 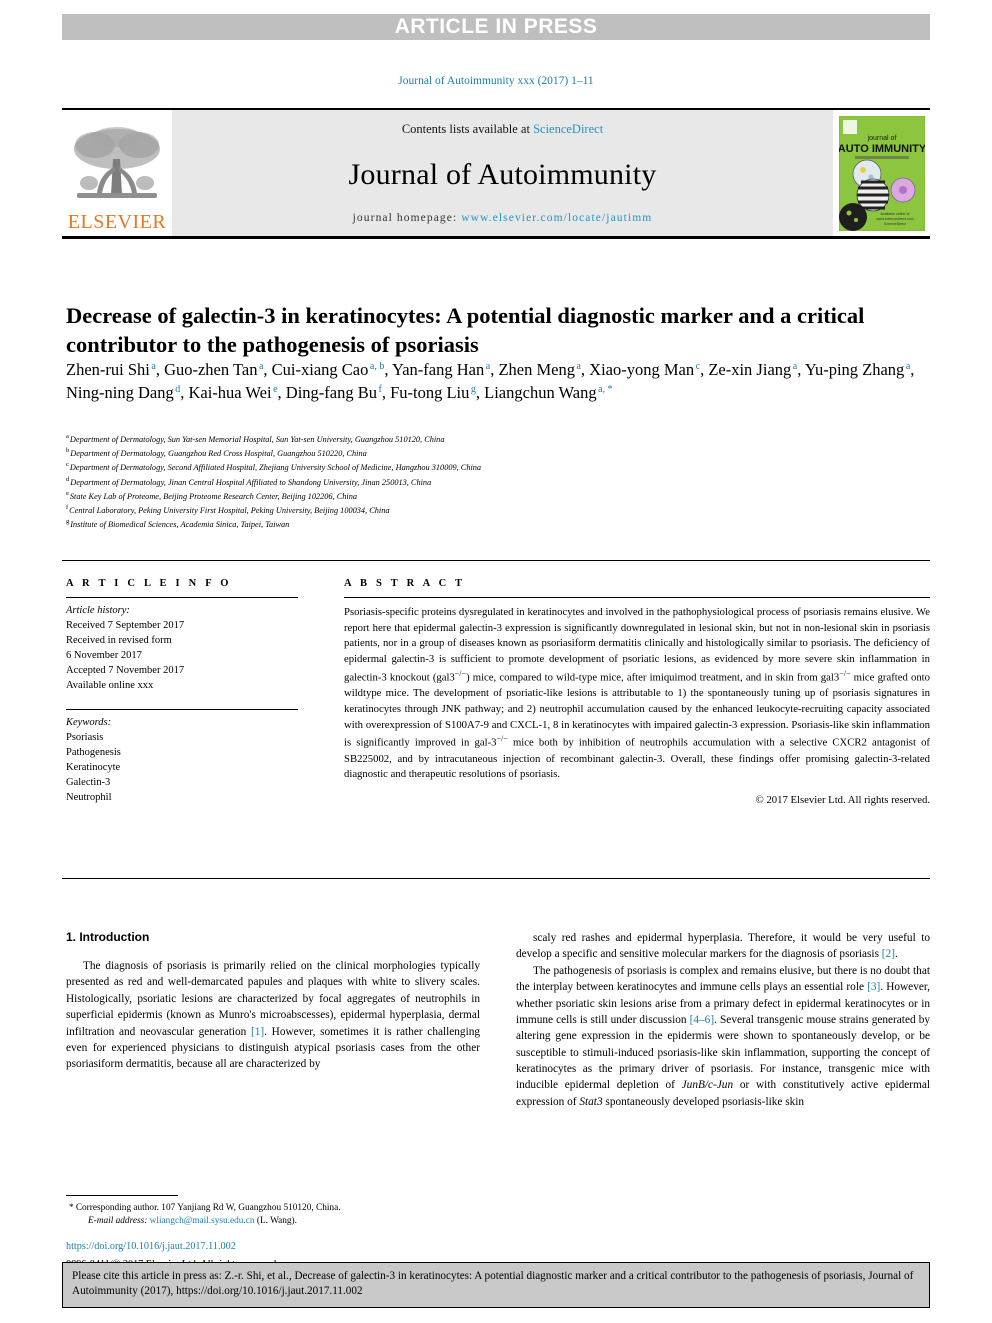 I want to click on citation-reference-link: [3], so click(x=873, y=987).